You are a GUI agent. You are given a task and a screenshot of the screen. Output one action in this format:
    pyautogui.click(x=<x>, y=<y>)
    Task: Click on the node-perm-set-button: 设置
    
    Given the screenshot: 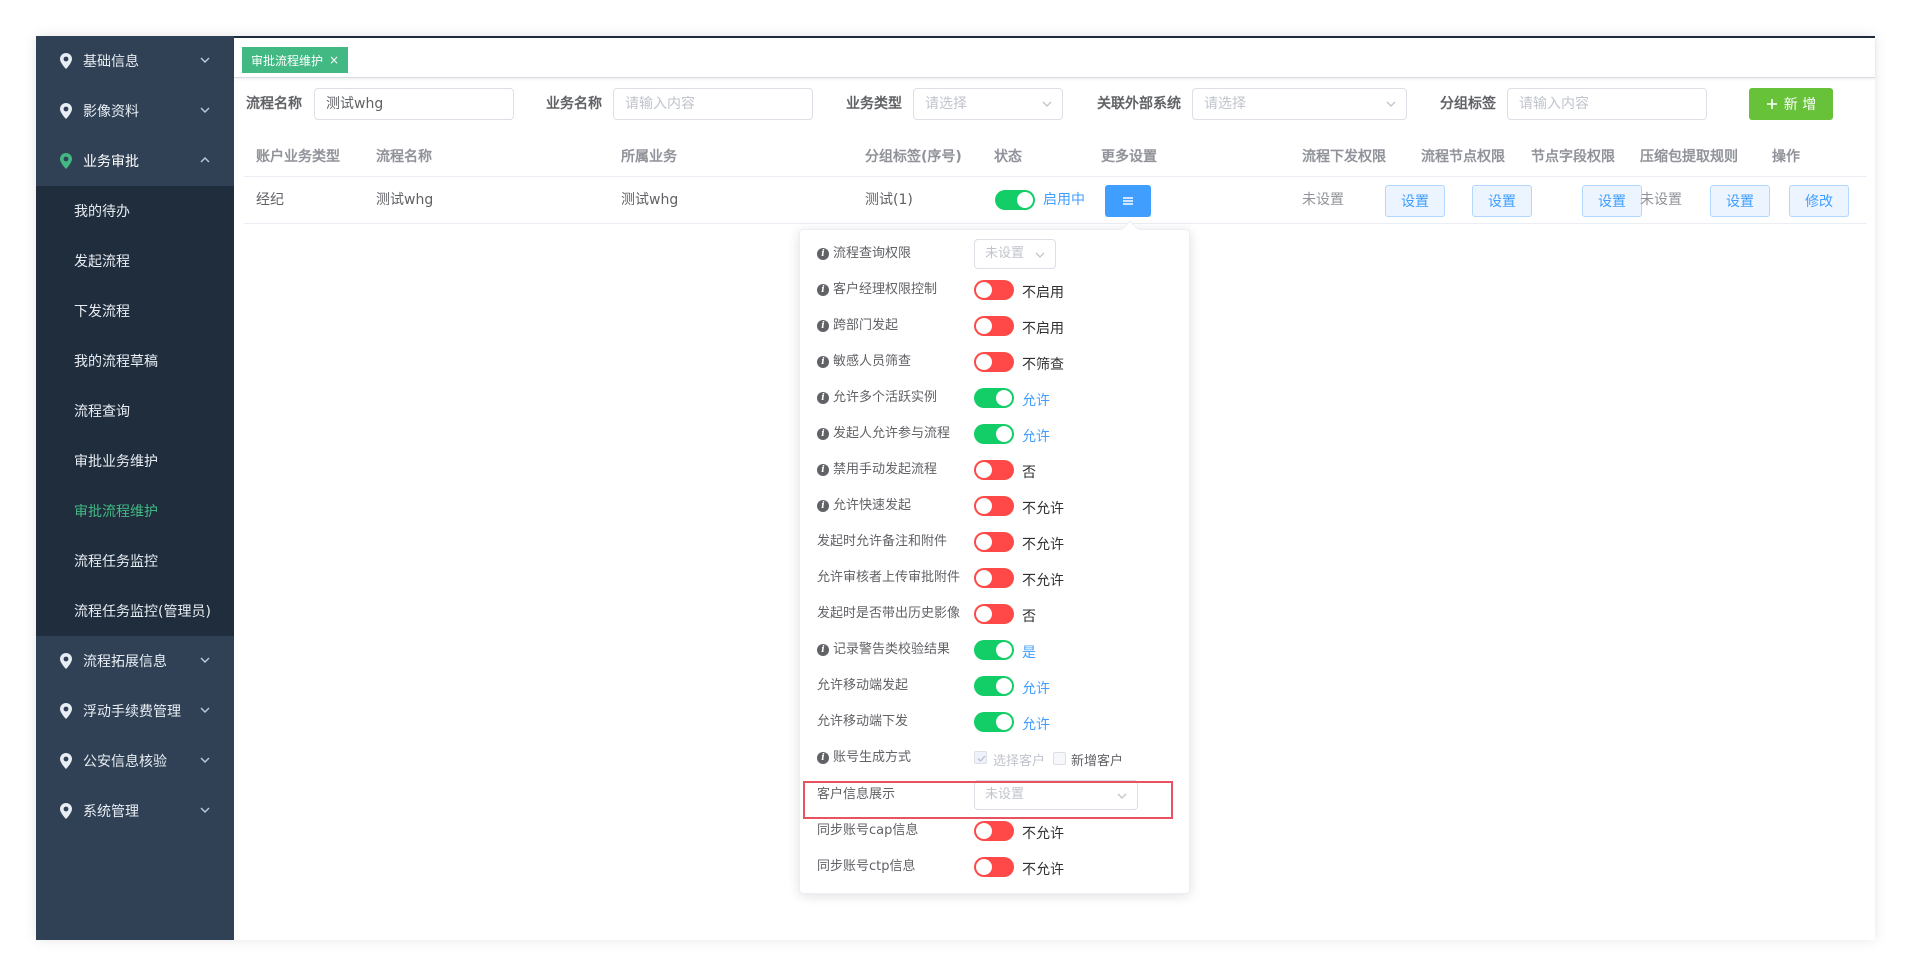 What is the action you would take?
    pyautogui.click(x=1502, y=201)
    